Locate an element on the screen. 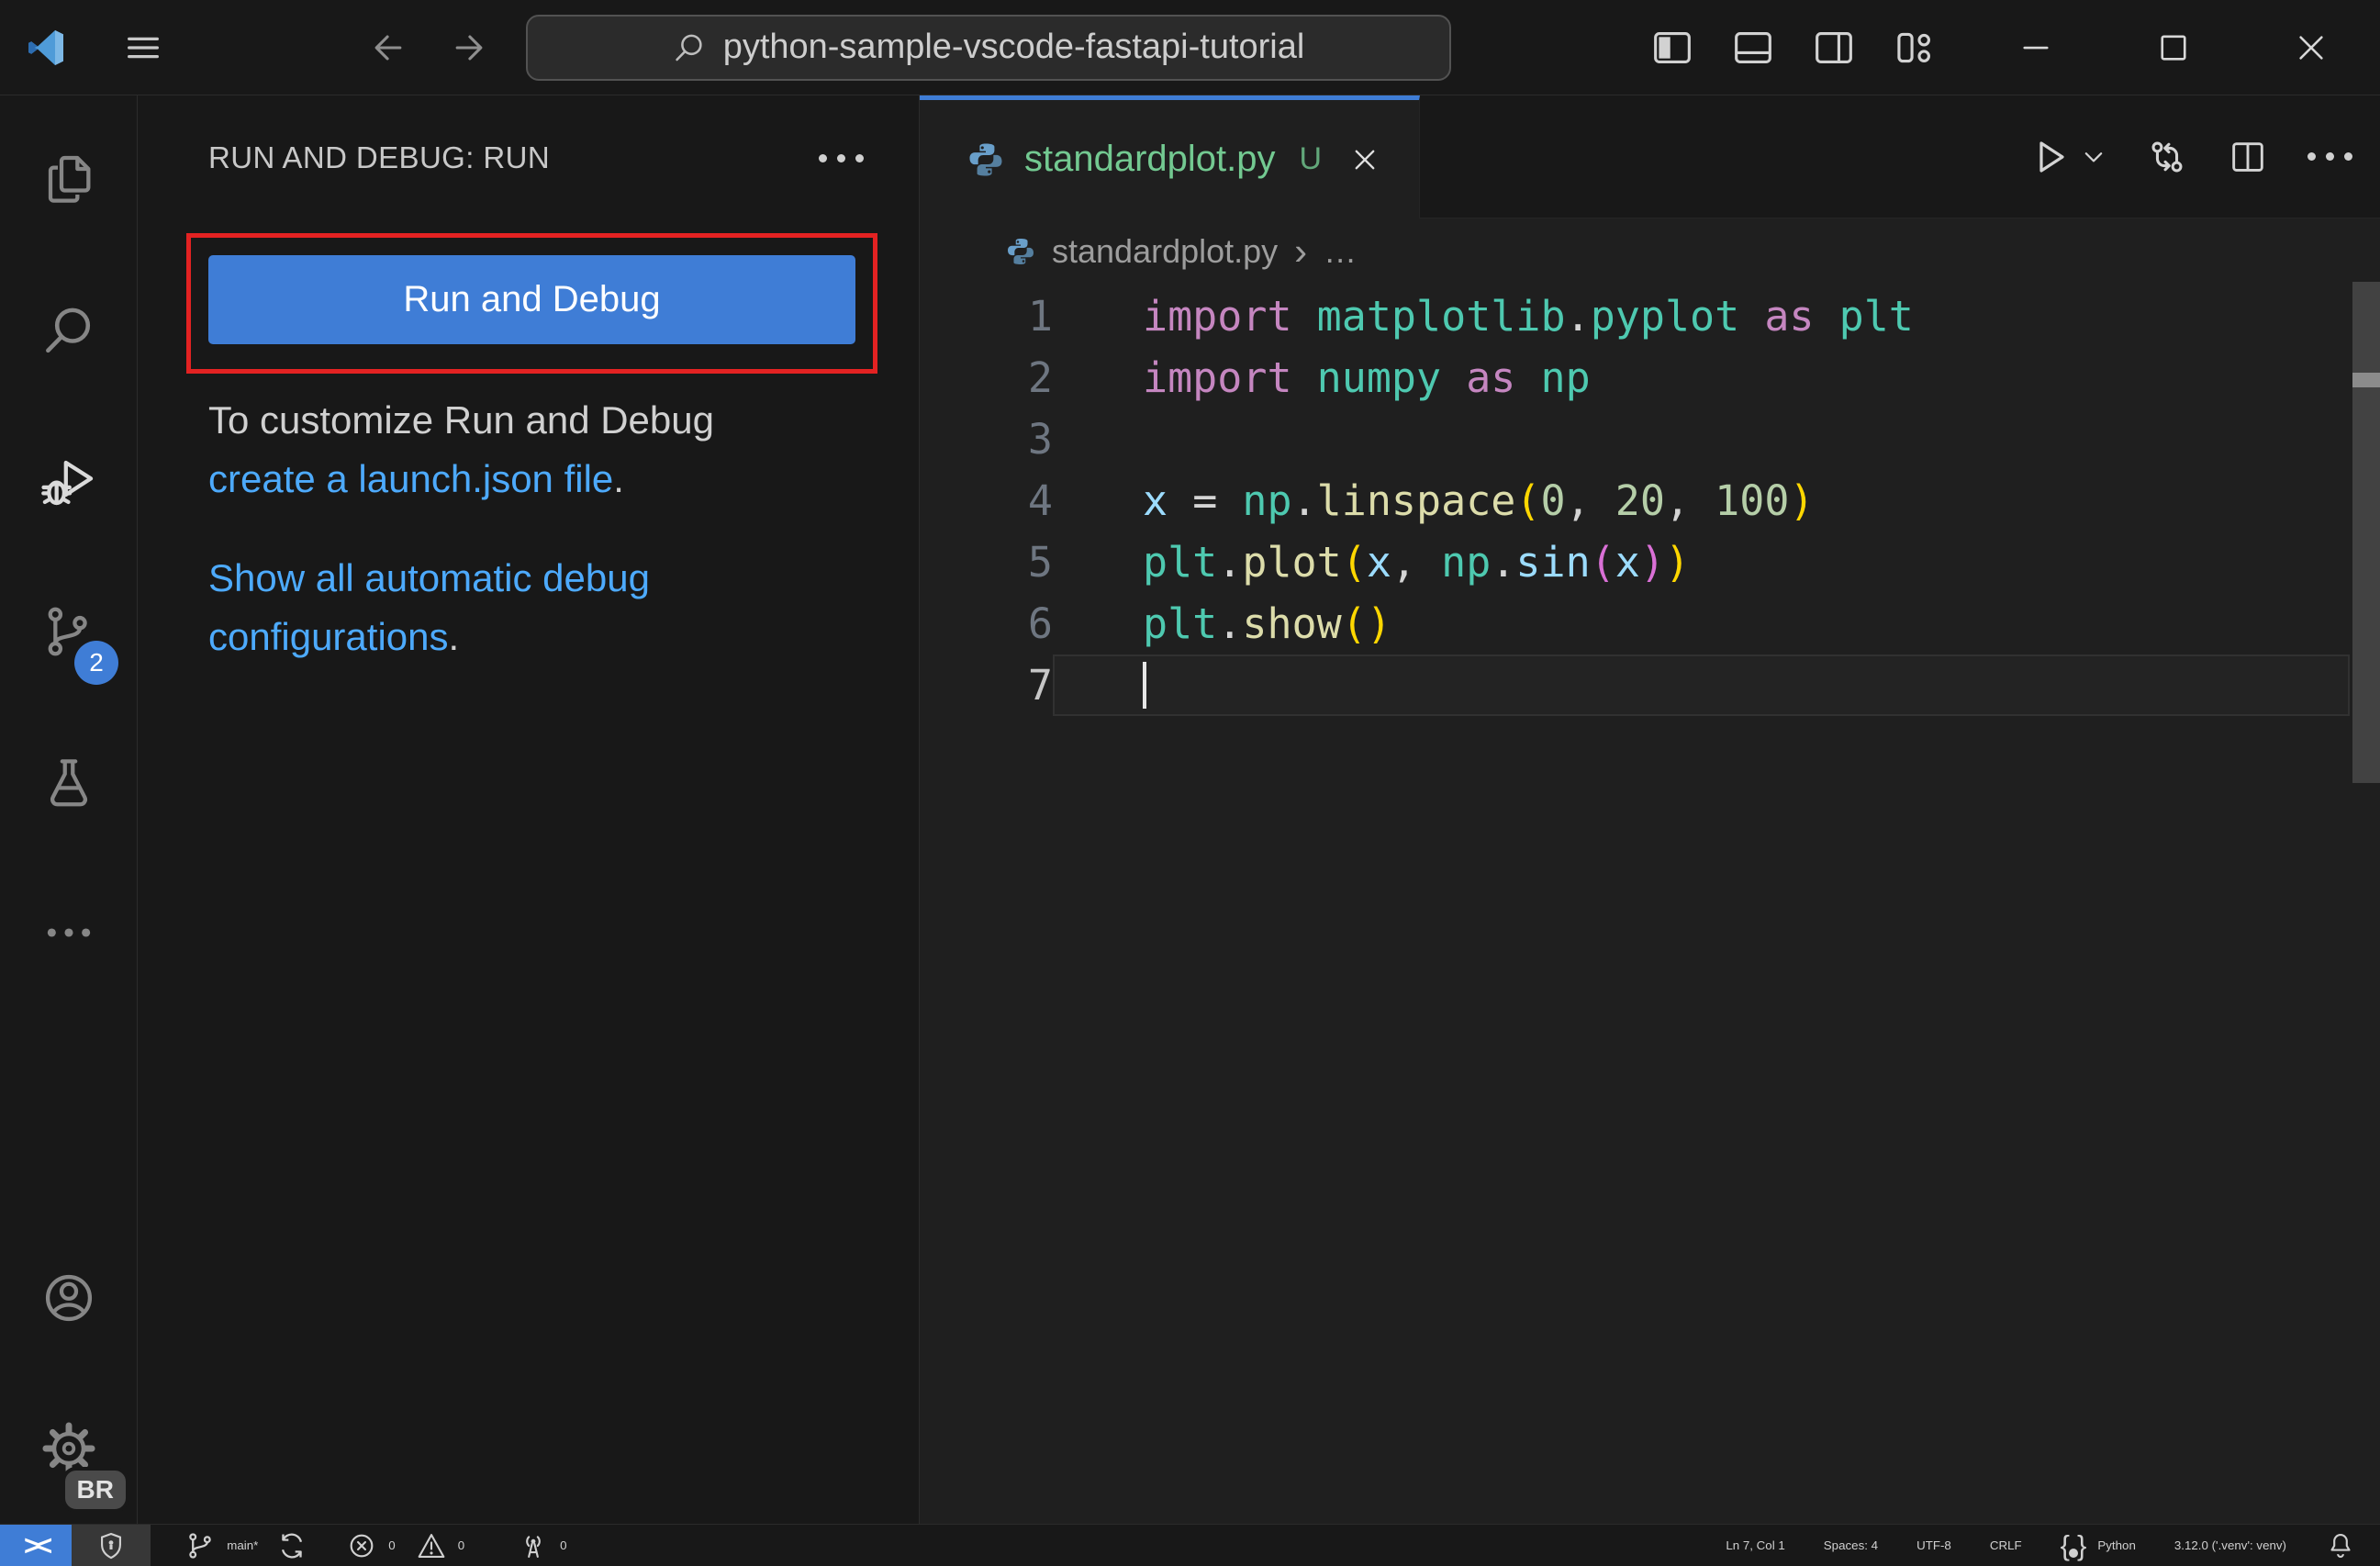  tab-close-icon is located at coordinates (1364, 159).